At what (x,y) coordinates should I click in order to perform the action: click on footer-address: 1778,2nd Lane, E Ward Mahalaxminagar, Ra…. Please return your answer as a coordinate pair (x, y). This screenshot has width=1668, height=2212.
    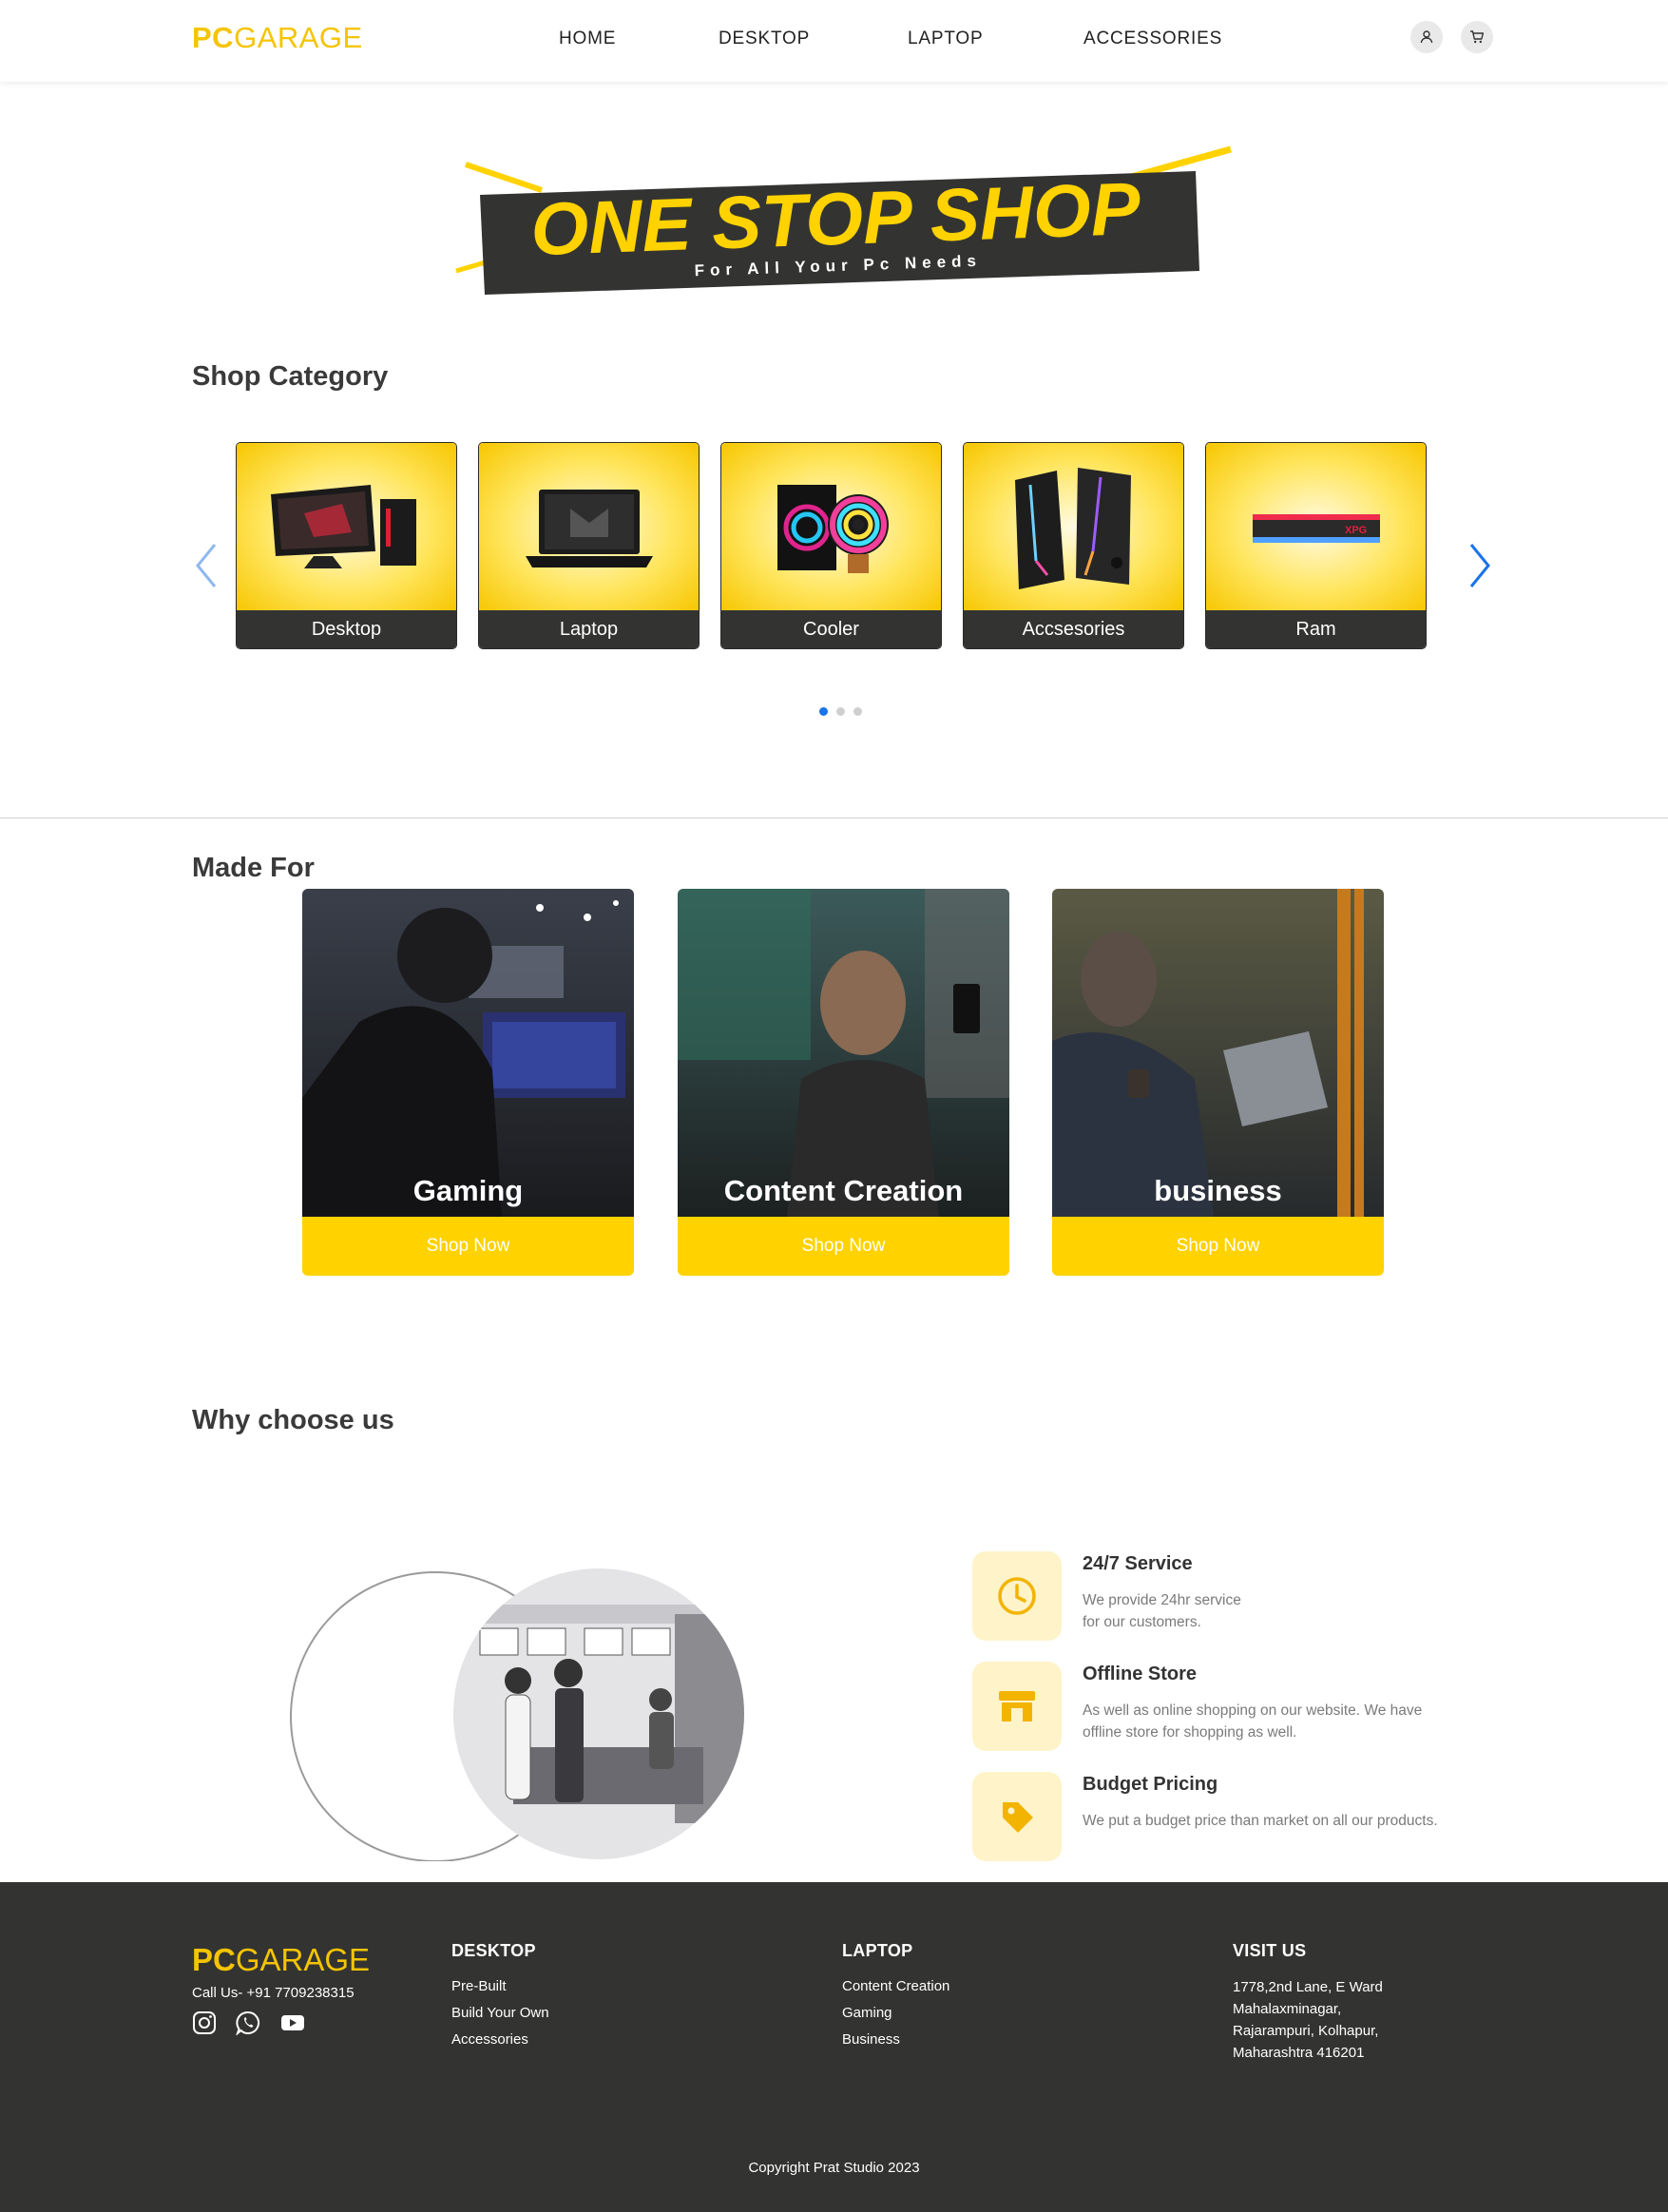
    Looking at the image, I should click on (1347, 2020).